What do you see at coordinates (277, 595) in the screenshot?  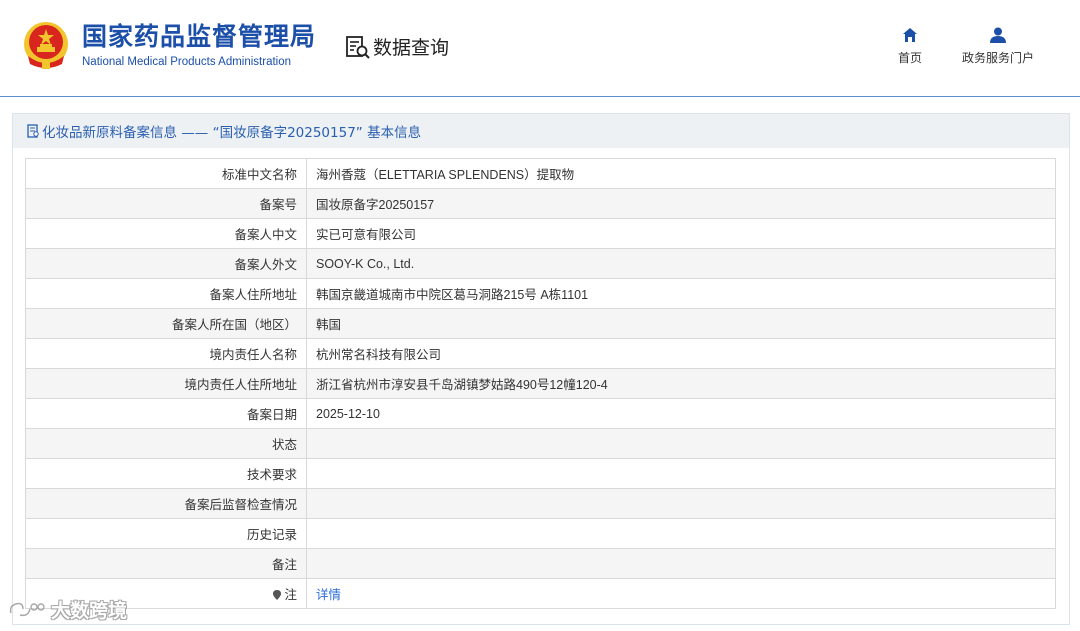 I see `pin-icon` at bounding box center [277, 595].